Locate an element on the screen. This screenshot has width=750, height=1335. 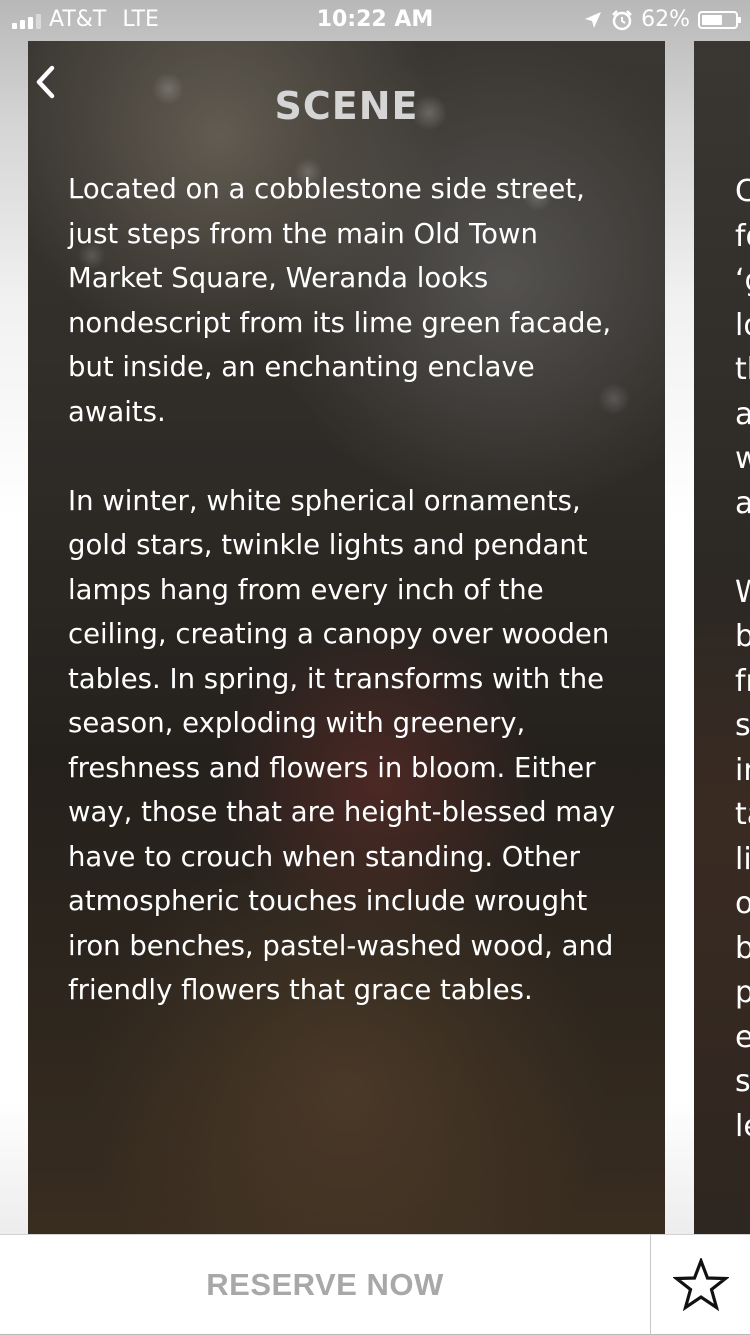
battery-percent: 62% is located at coordinates (665, 19).